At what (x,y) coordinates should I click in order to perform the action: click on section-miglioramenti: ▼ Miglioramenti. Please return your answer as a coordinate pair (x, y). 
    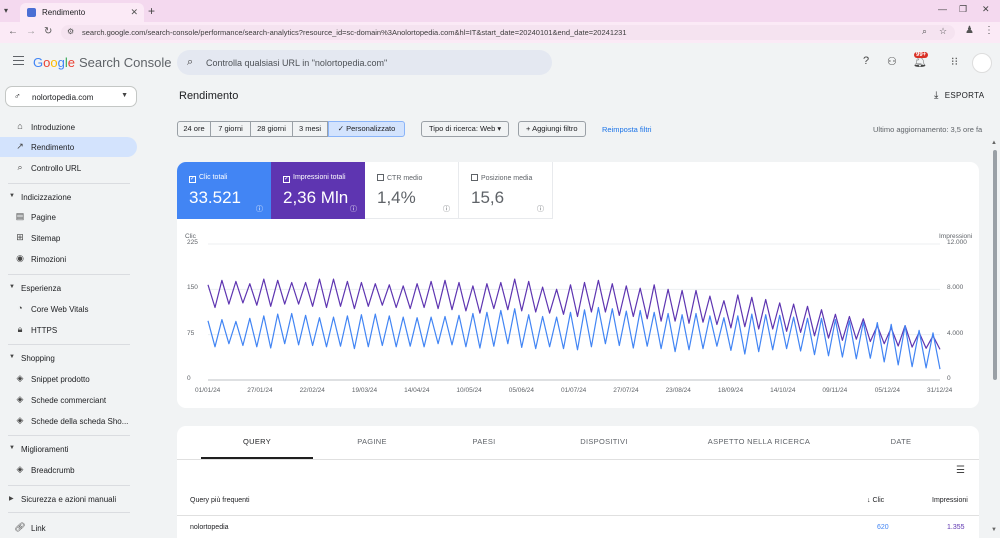
    Looking at the image, I should click on (68, 450).